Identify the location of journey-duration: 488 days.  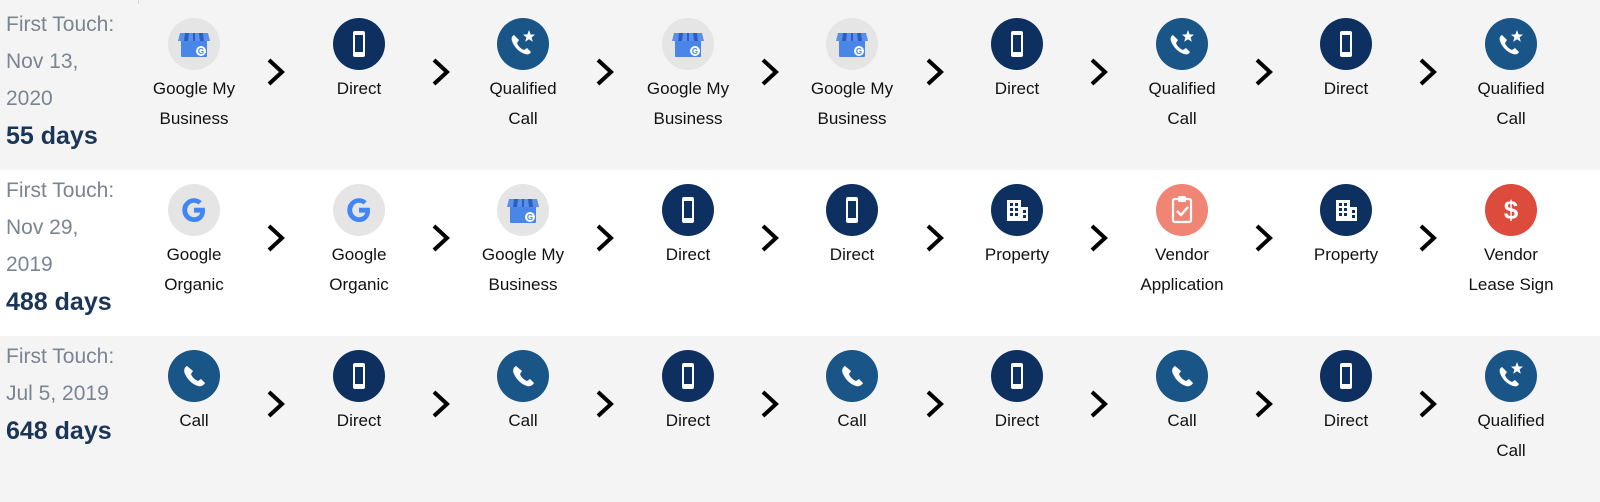
(59, 302).